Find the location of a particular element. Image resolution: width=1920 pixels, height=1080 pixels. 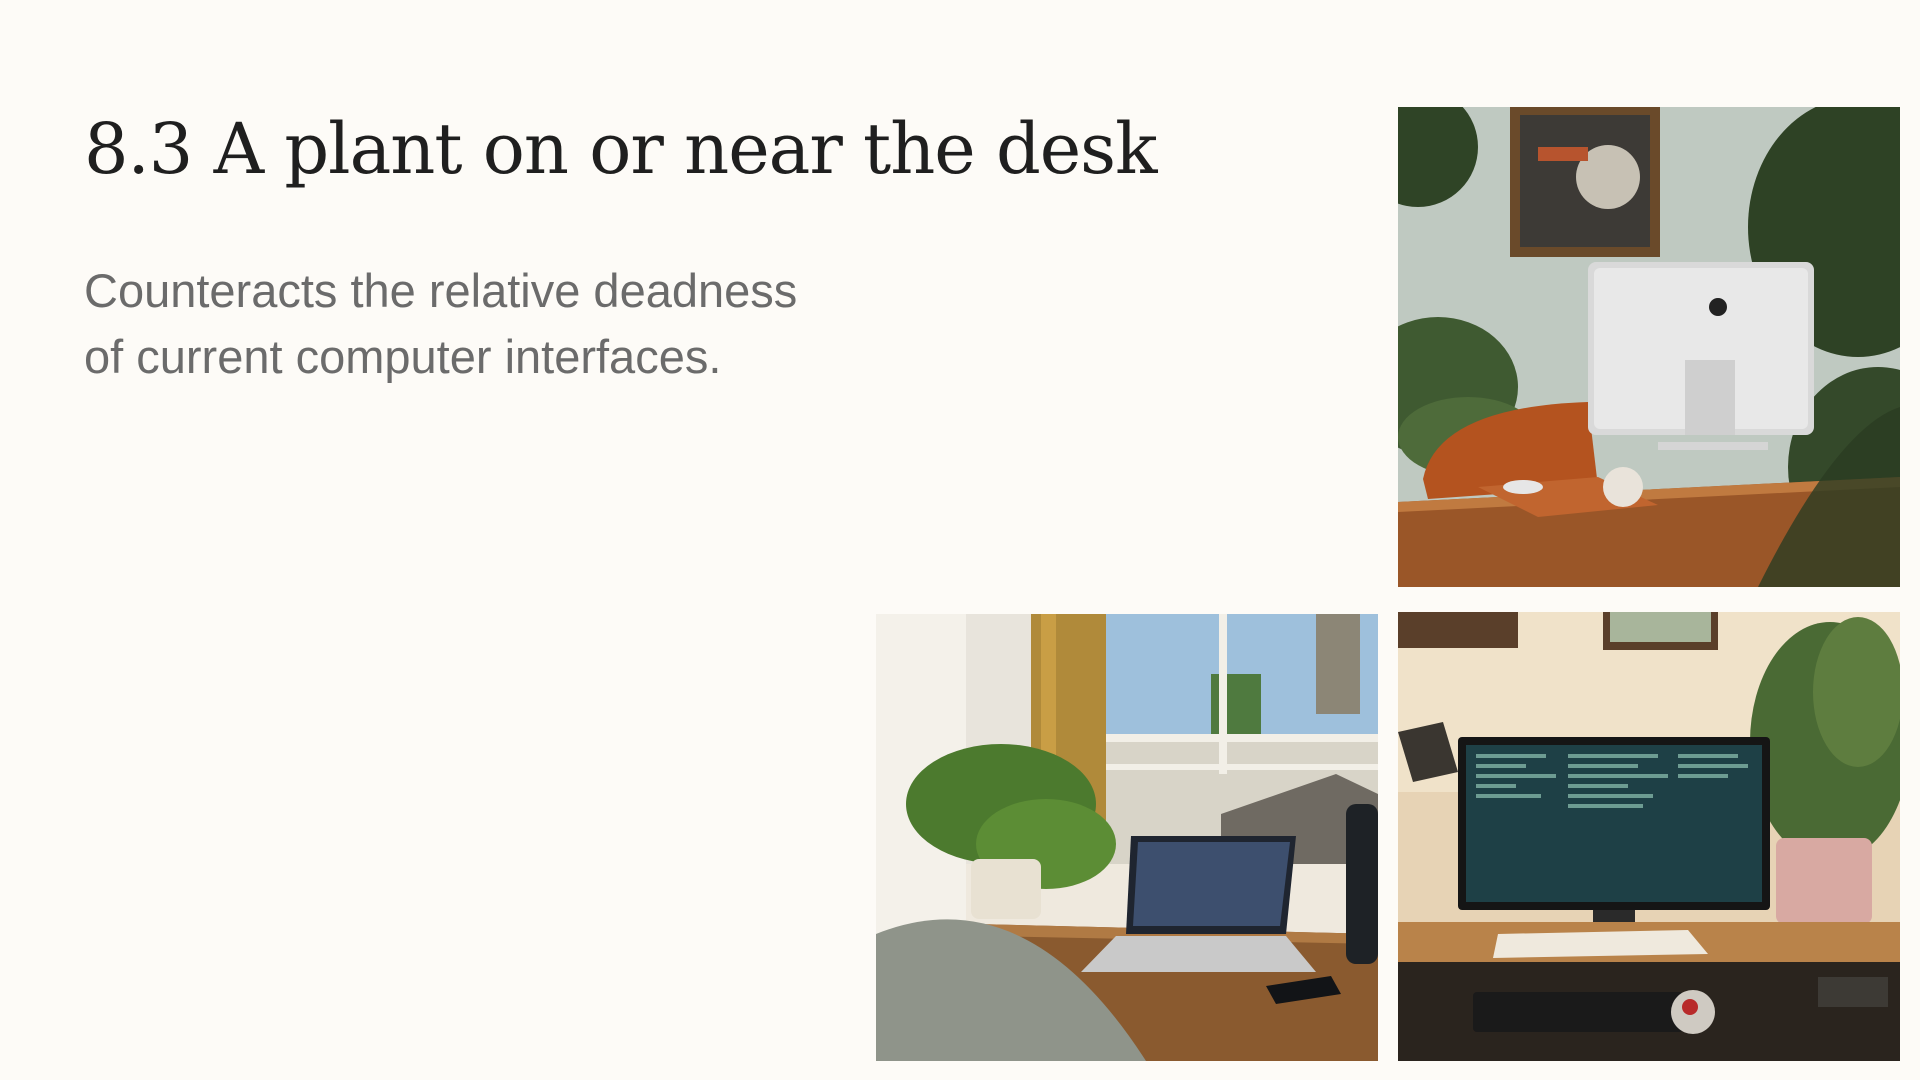

photo-laptop-window-plant is located at coordinates (1127, 837).